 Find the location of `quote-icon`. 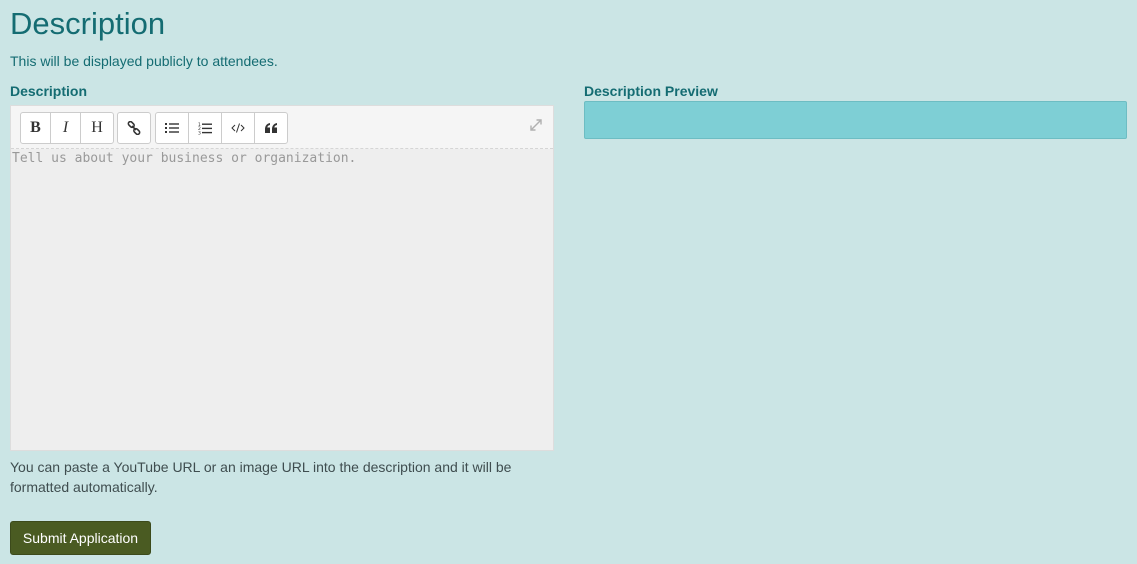

quote-icon is located at coordinates (270, 127).